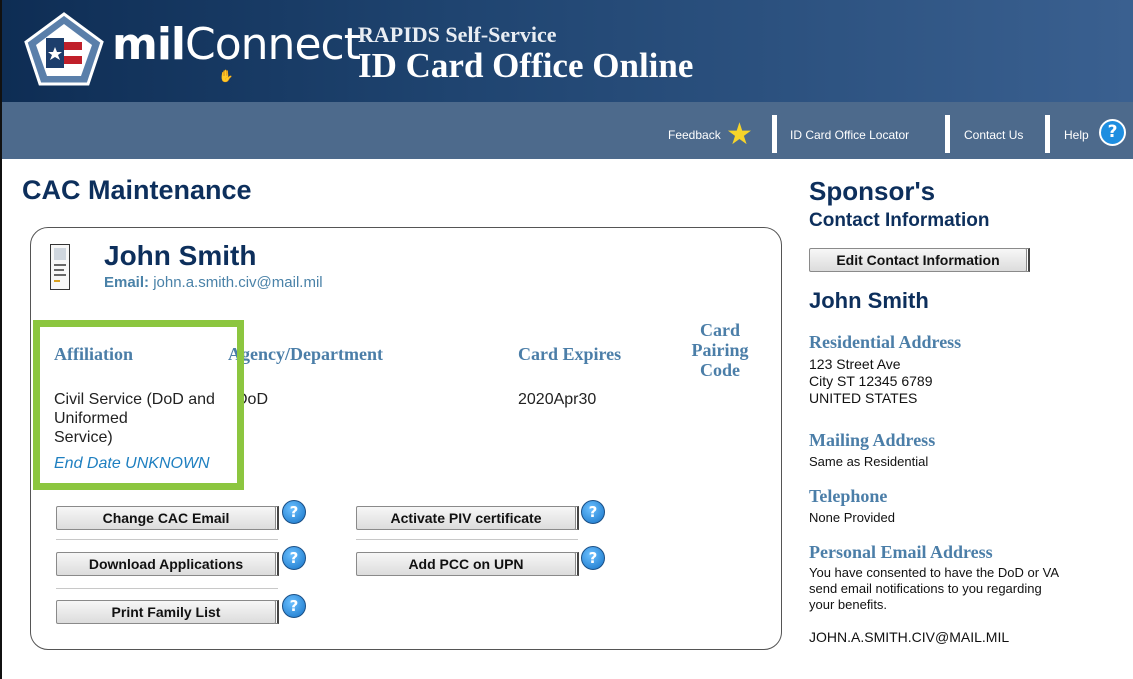  I want to click on card-expires-value: 2020Apr30, so click(557, 399).